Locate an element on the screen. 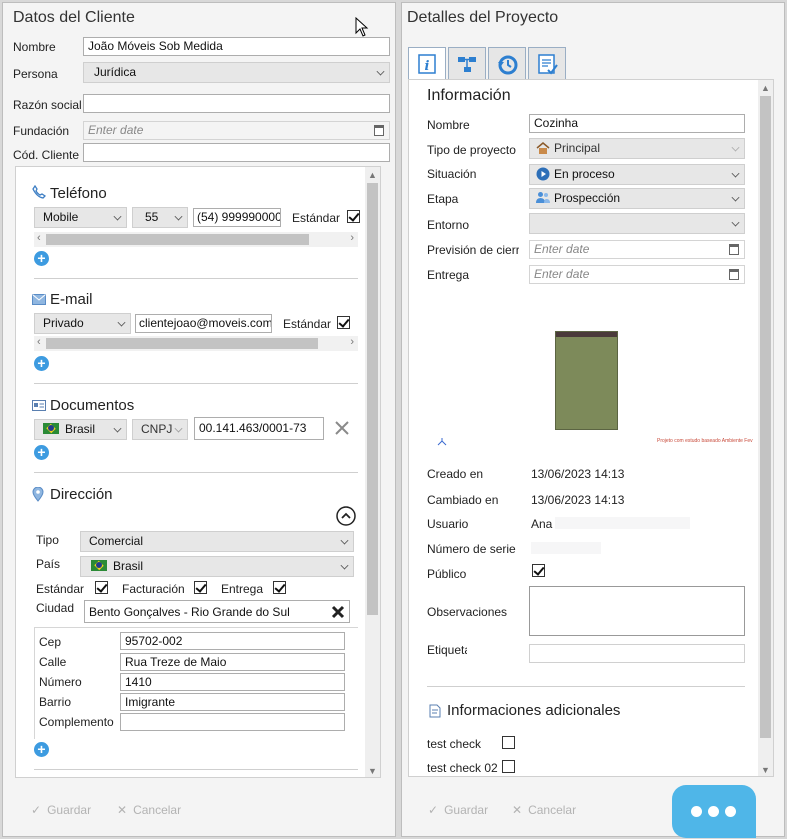 This screenshot has width=787, height=839. add-document-button: + is located at coordinates (41, 452).